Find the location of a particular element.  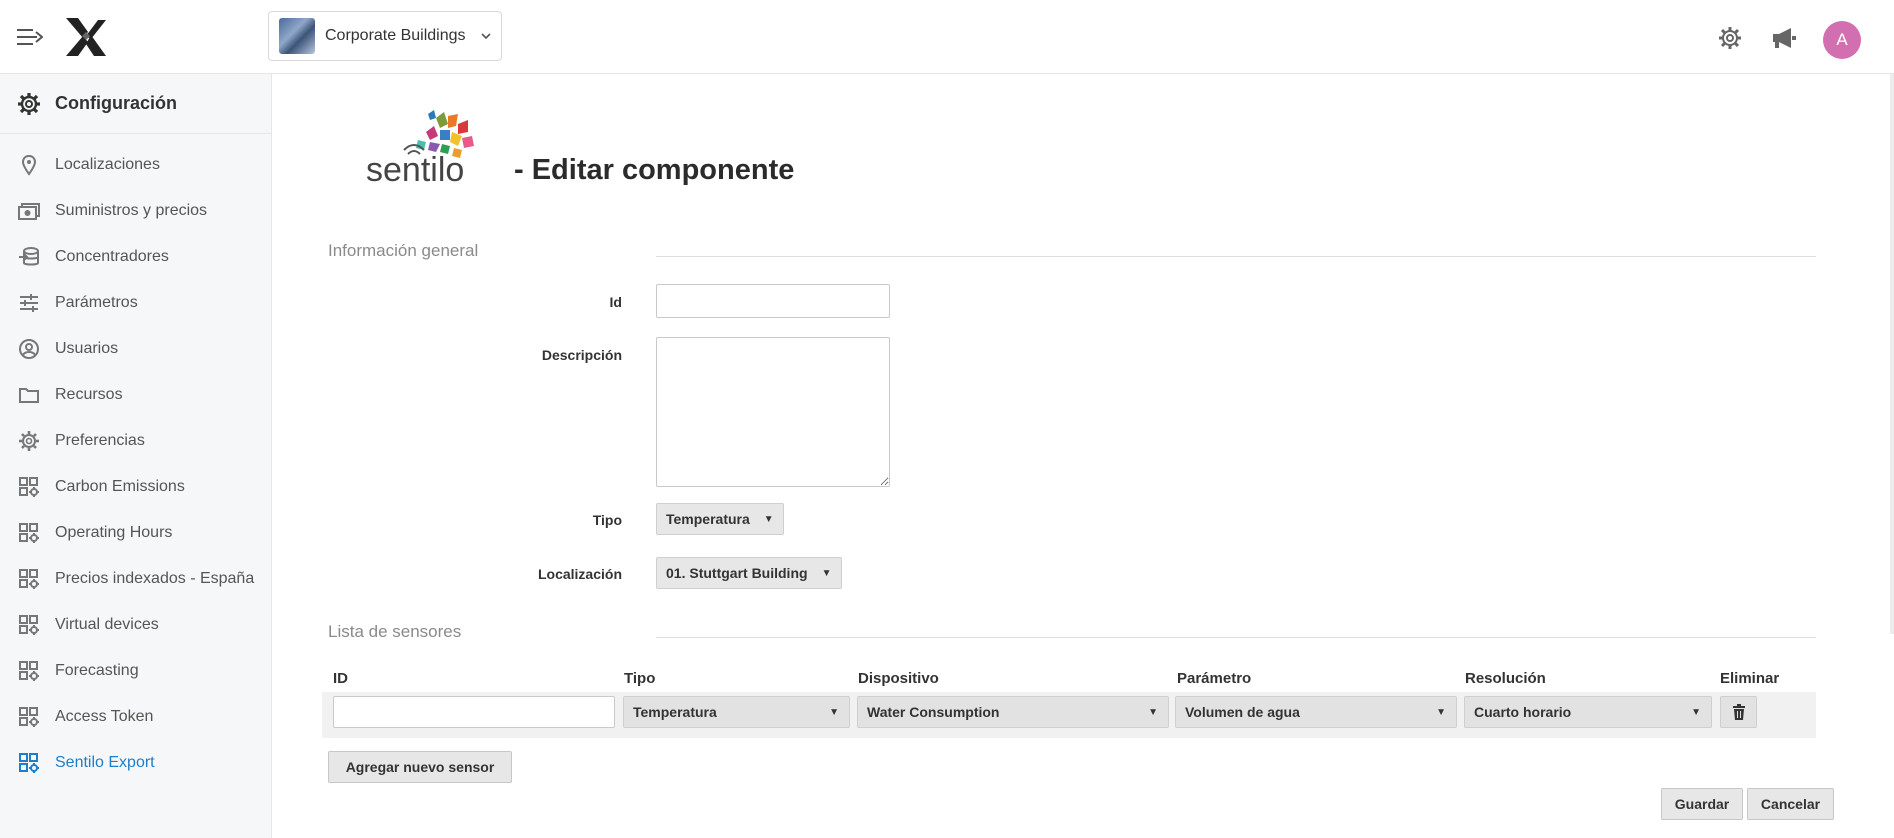

building-thumbnail is located at coordinates (297, 36).